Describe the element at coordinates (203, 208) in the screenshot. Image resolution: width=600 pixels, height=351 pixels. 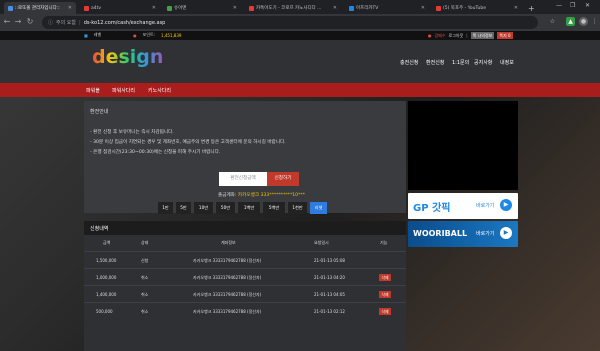
I see `amount-button-100k: 10만` at that location.